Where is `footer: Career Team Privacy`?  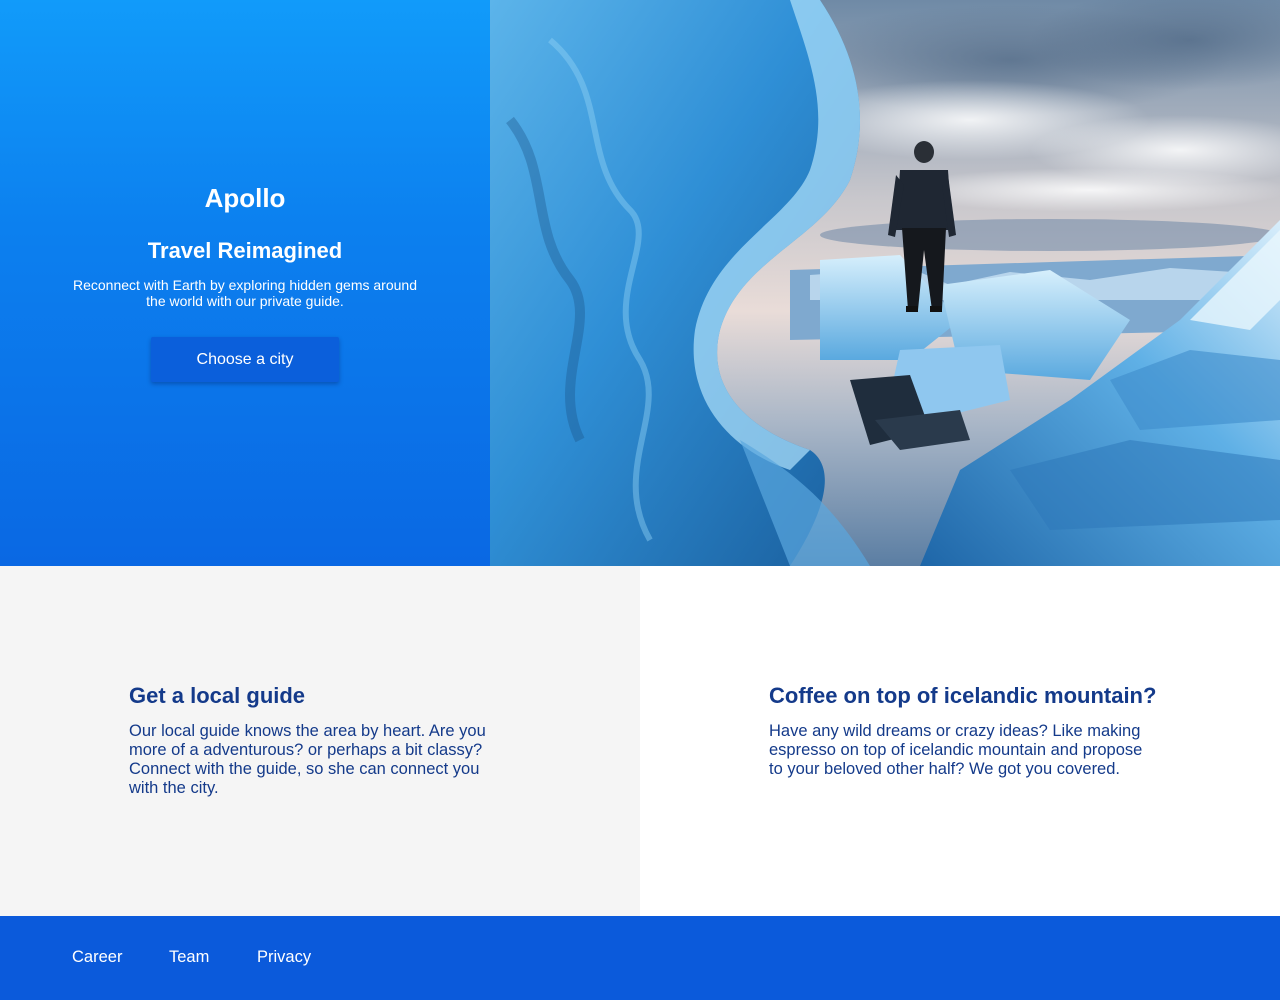 footer: Career Team Privacy is located at coordinates (640, 958).